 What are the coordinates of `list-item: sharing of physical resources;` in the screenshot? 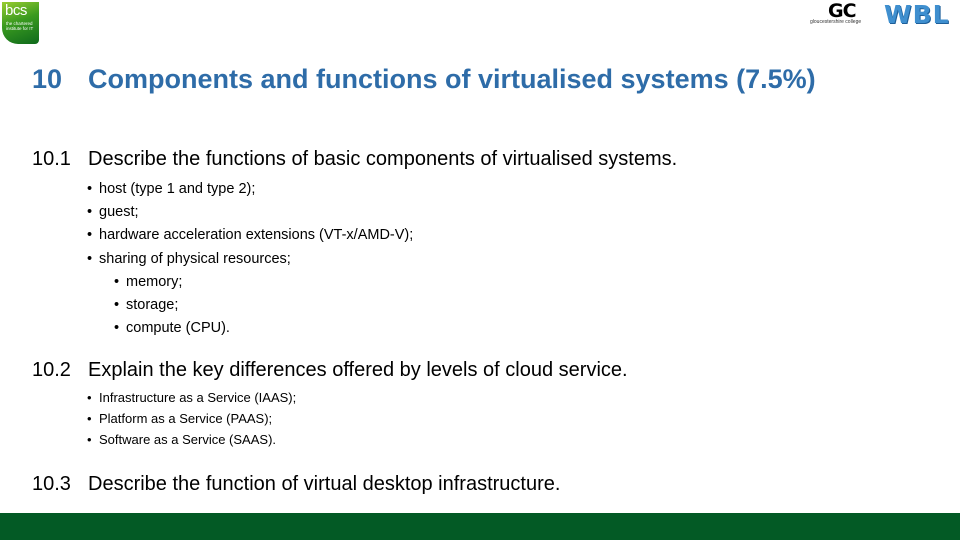 It's located at (250, 259).